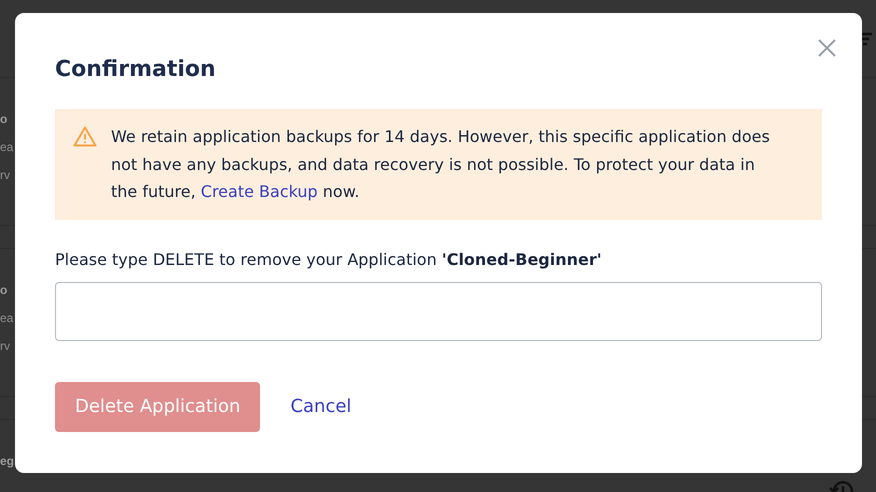  I want to click on create-backup-link: Create Backup, so click(259, 191).